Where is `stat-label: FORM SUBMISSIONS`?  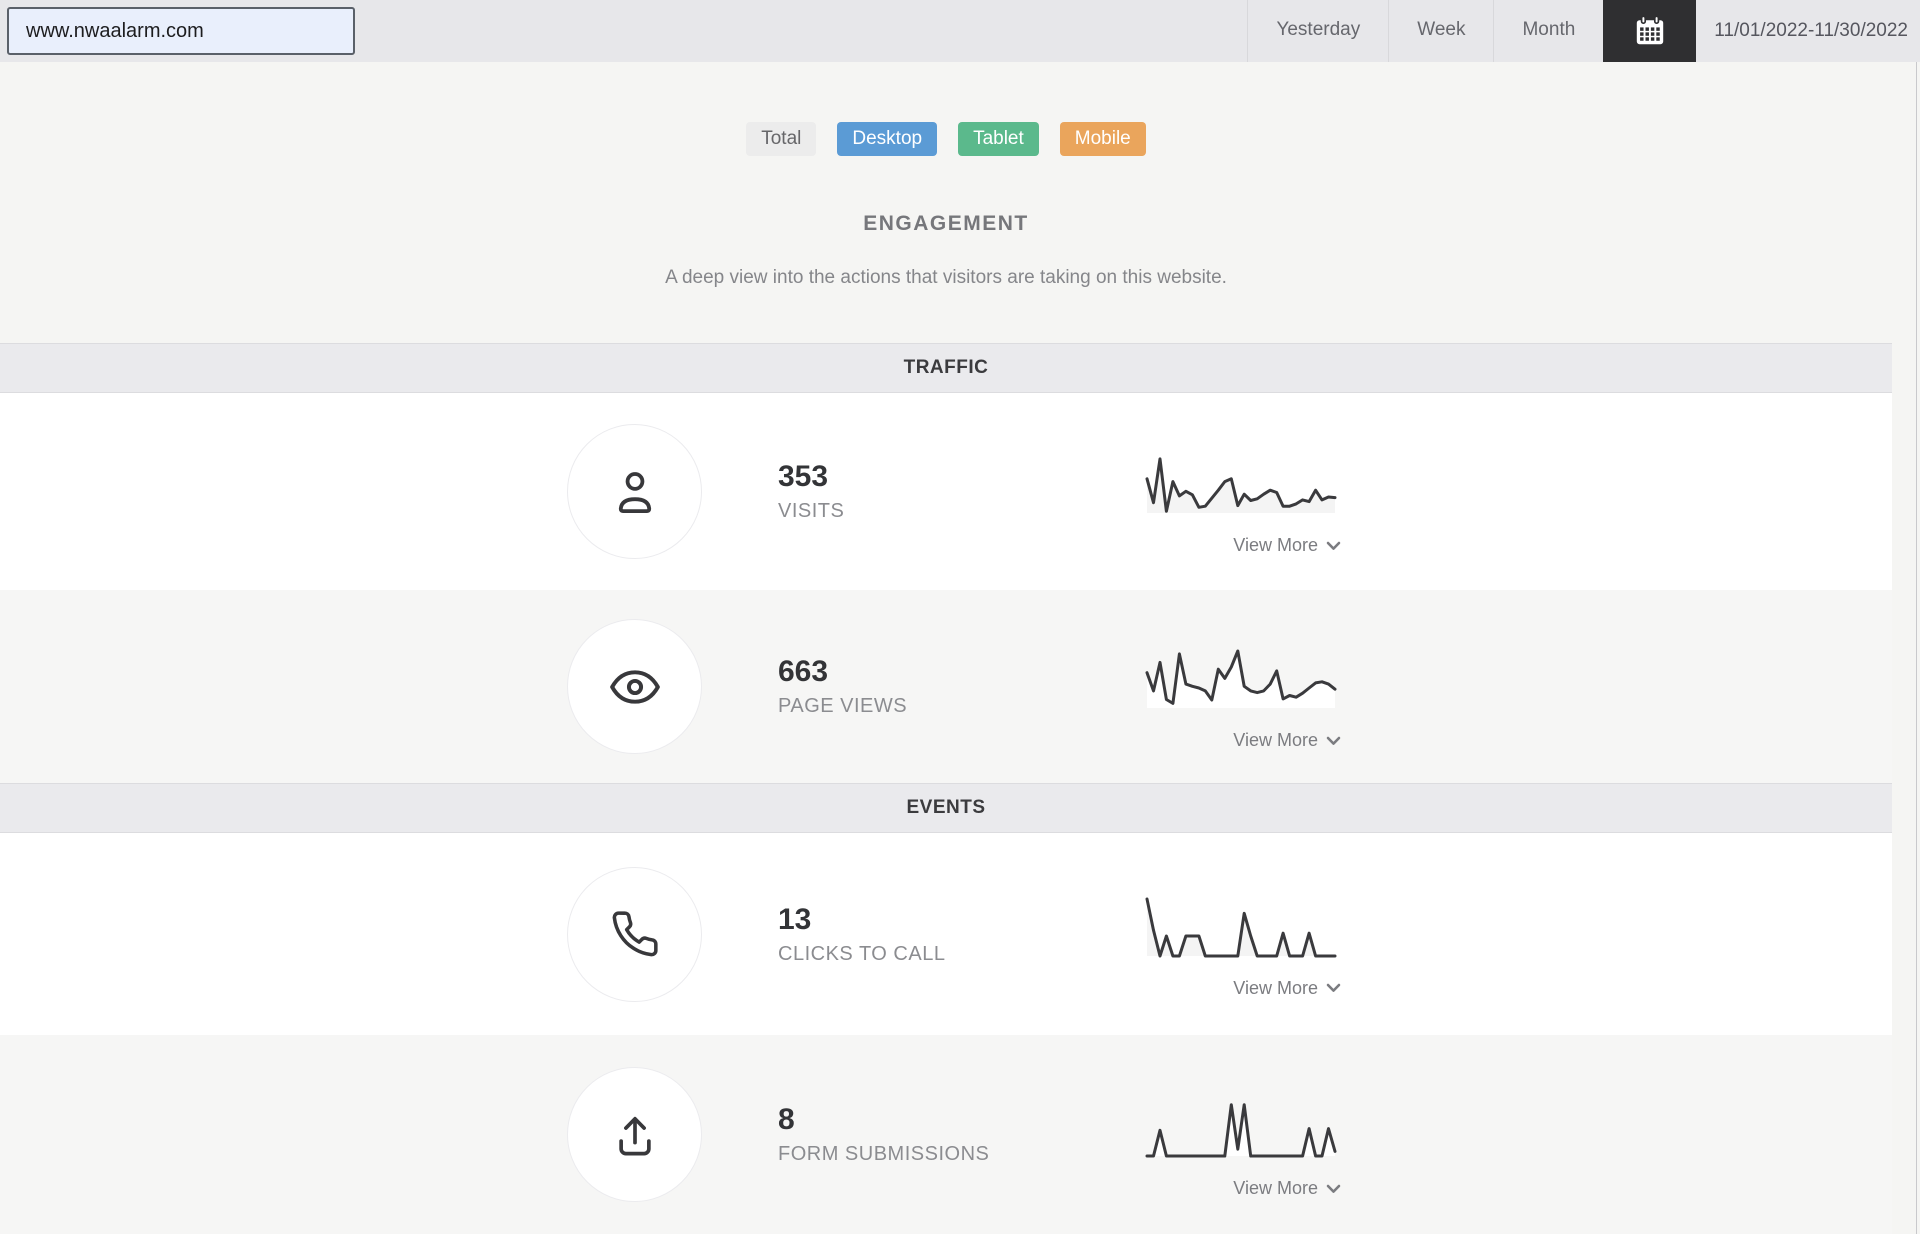 stat-label: FORM SUBMISSIONS is located at coordinates (884, 1154).